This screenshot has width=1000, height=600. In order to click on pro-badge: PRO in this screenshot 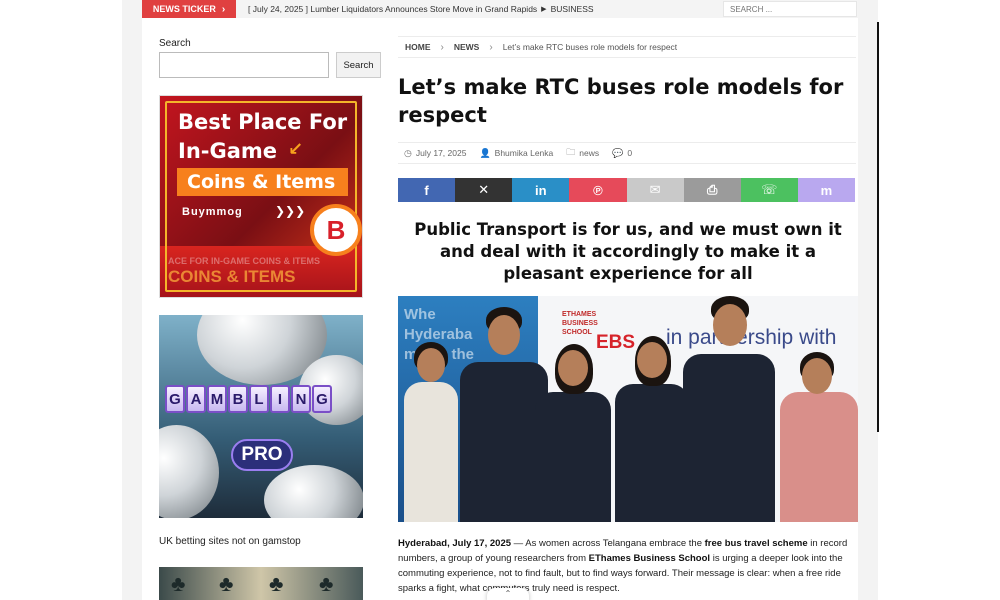, I will do `click(262, 455)`.